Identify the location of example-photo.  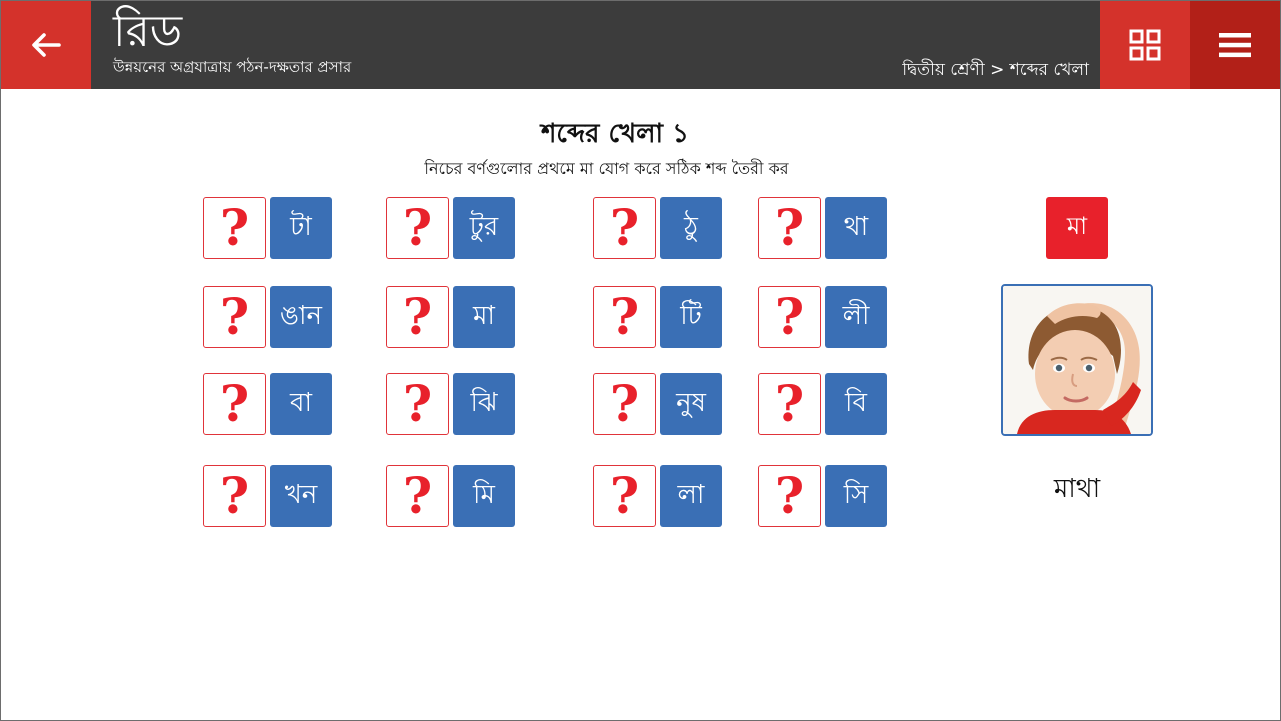
(1077, 360).